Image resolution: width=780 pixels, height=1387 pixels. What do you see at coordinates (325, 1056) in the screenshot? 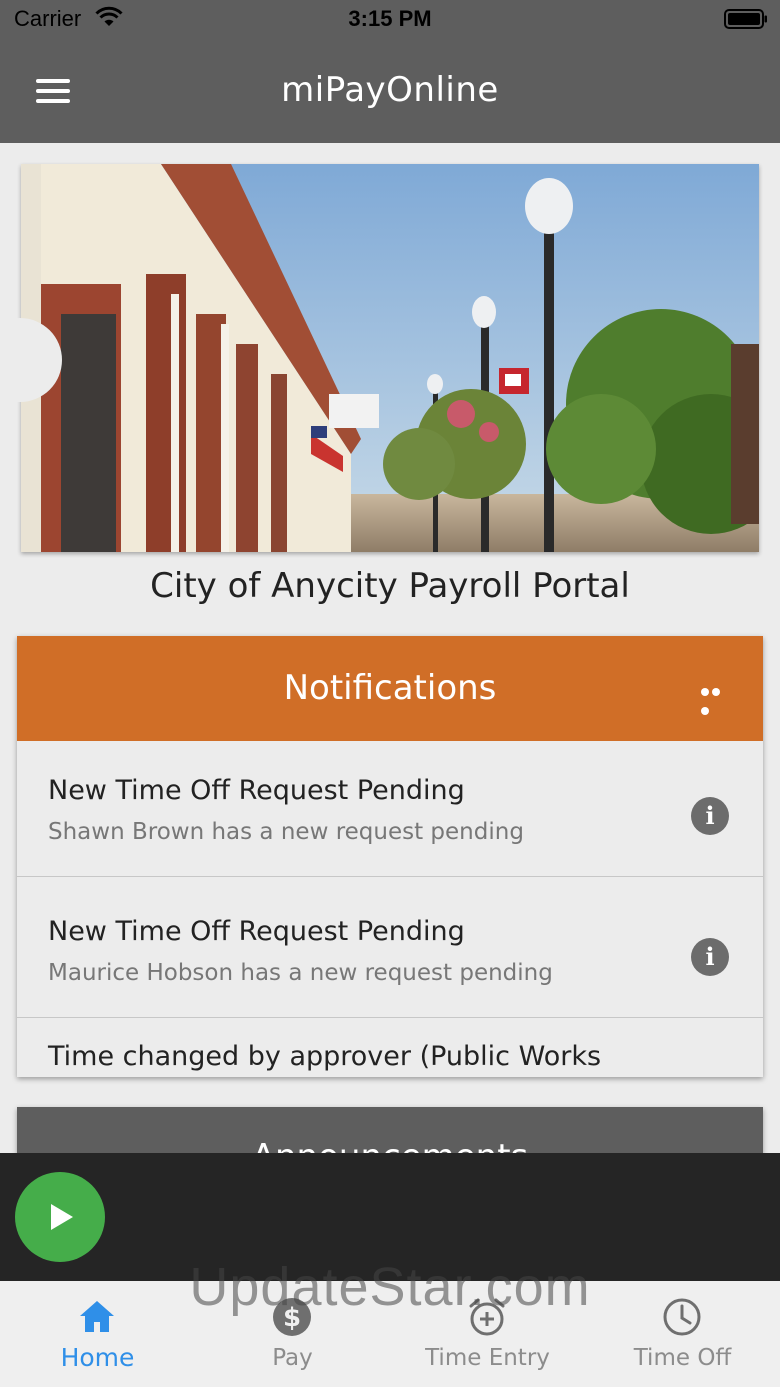
I see `notification-title: Time changed by approver (Public Works` at bounding box center [325, 1056].